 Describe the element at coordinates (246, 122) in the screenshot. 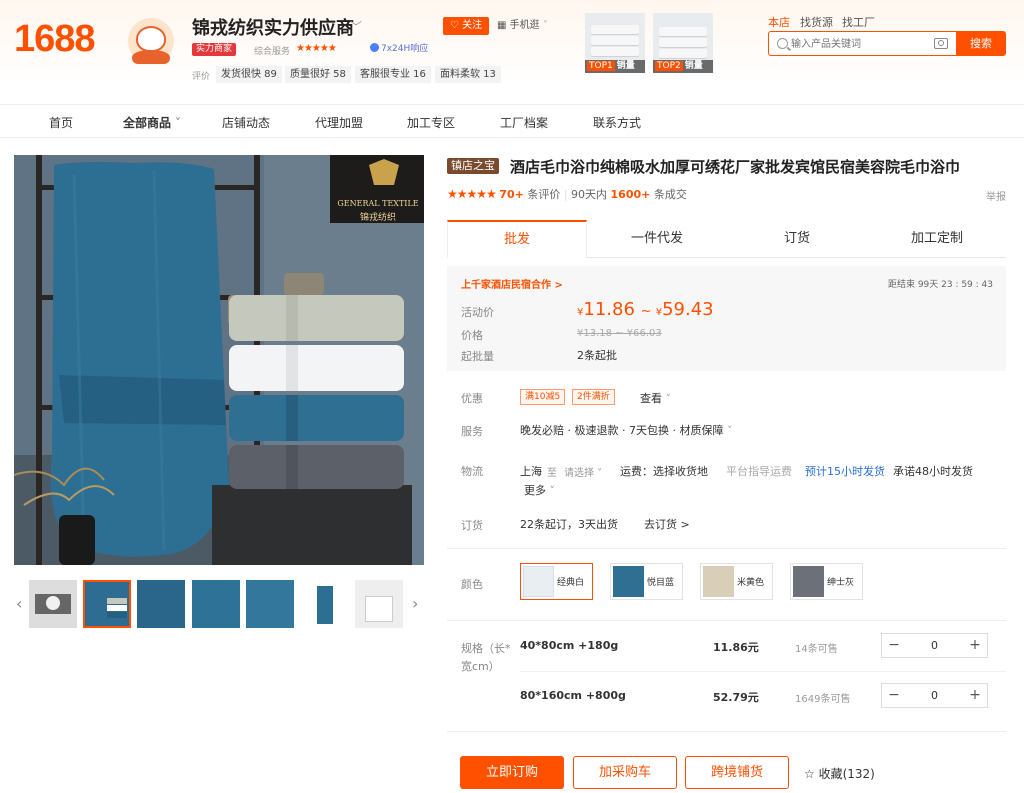

I see `nav-shop-news: 店铺动态` at that location.